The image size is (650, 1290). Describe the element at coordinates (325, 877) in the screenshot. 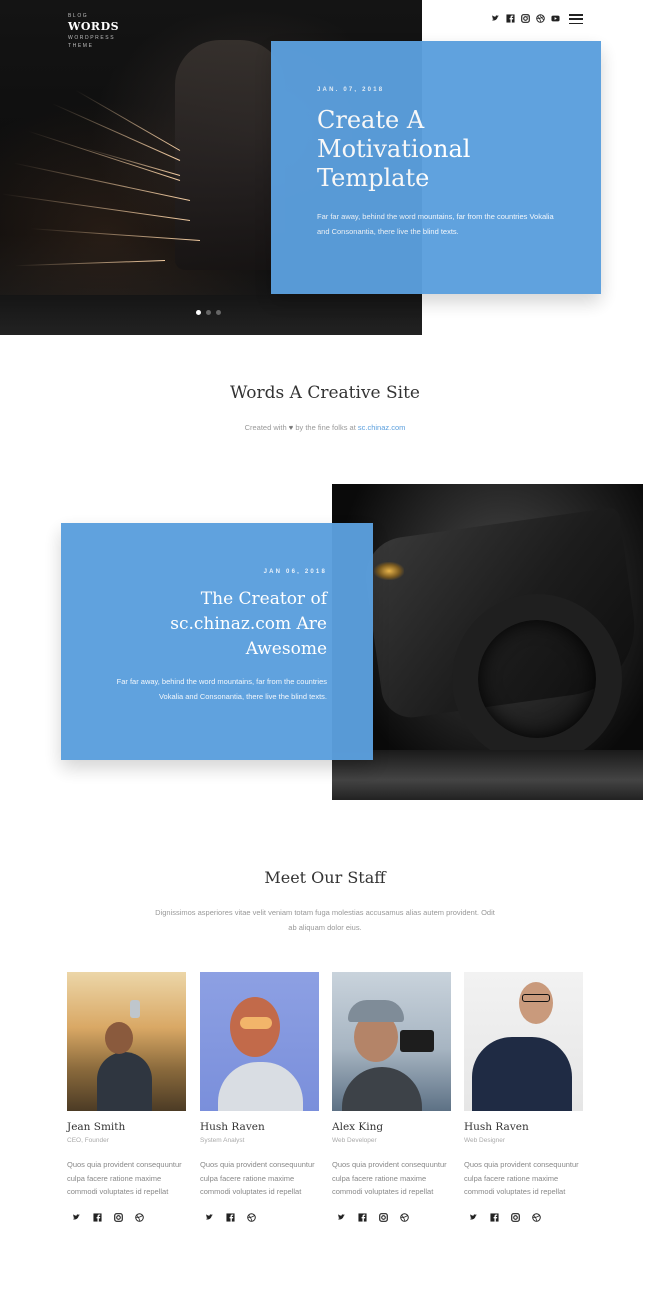

I see `staff-title: Meet Our Staff` at that location.